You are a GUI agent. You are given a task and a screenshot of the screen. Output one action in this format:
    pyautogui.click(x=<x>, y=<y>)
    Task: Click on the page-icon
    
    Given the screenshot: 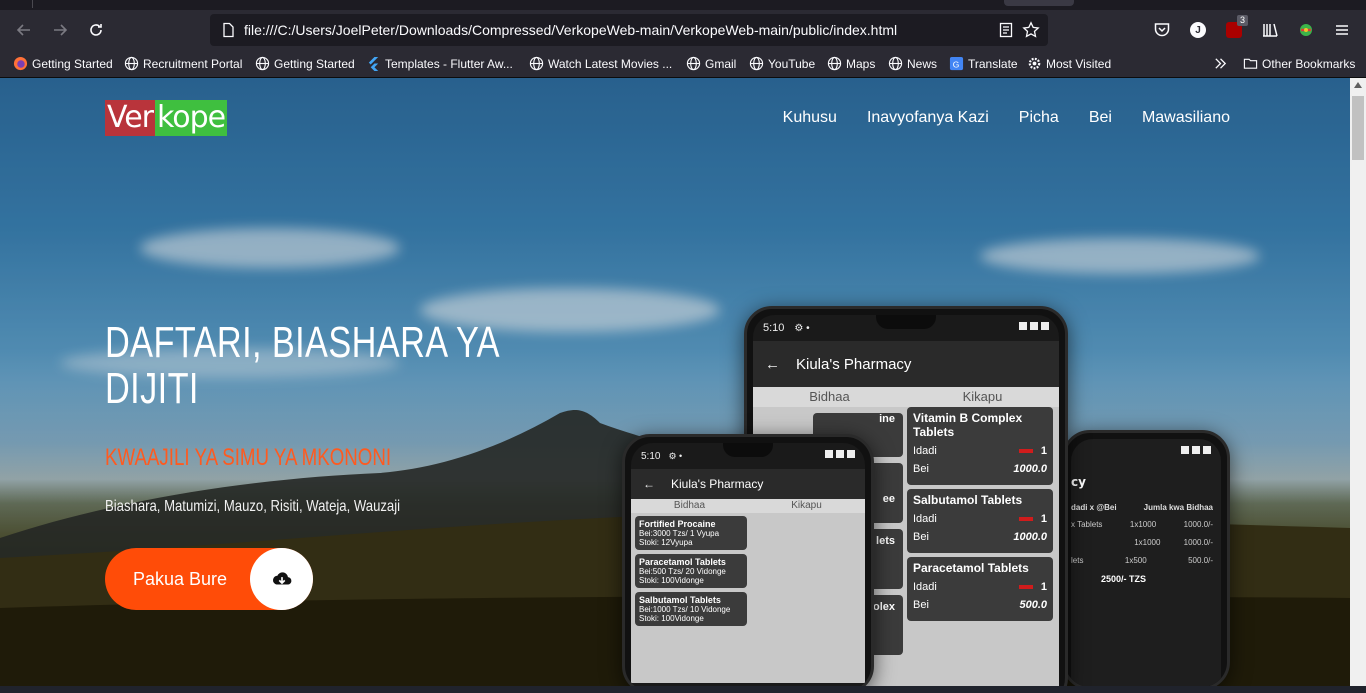 What is the action you would take?
    pyautogui.click(x=228, y=30)
    